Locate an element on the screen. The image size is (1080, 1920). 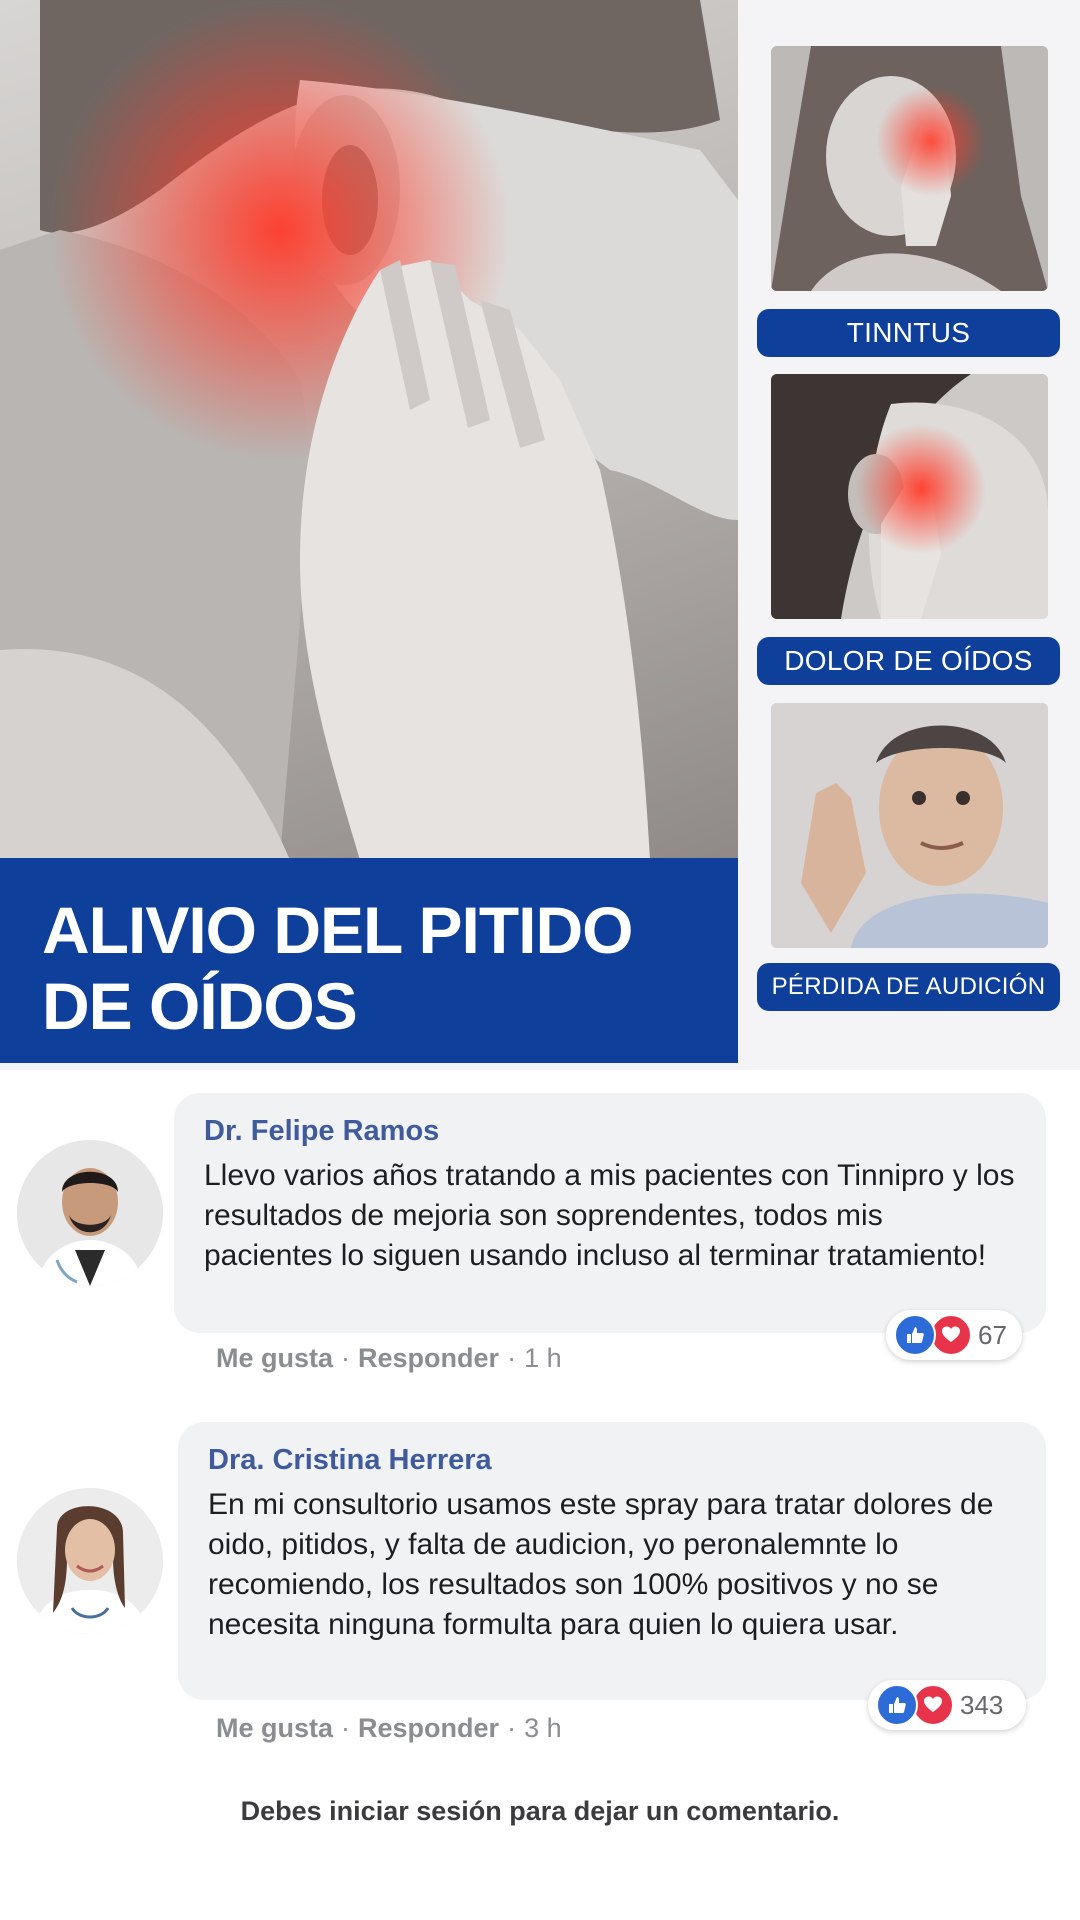
reaction-count: 343 is located at coordinates (982, 1704).